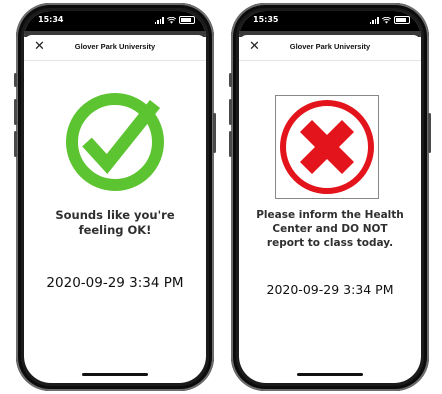 The height and width of the screenshot is (394, 442). Describe the element at coordinates (266, 19) in the screenshot. I see `status-time: 15:35` at that location.